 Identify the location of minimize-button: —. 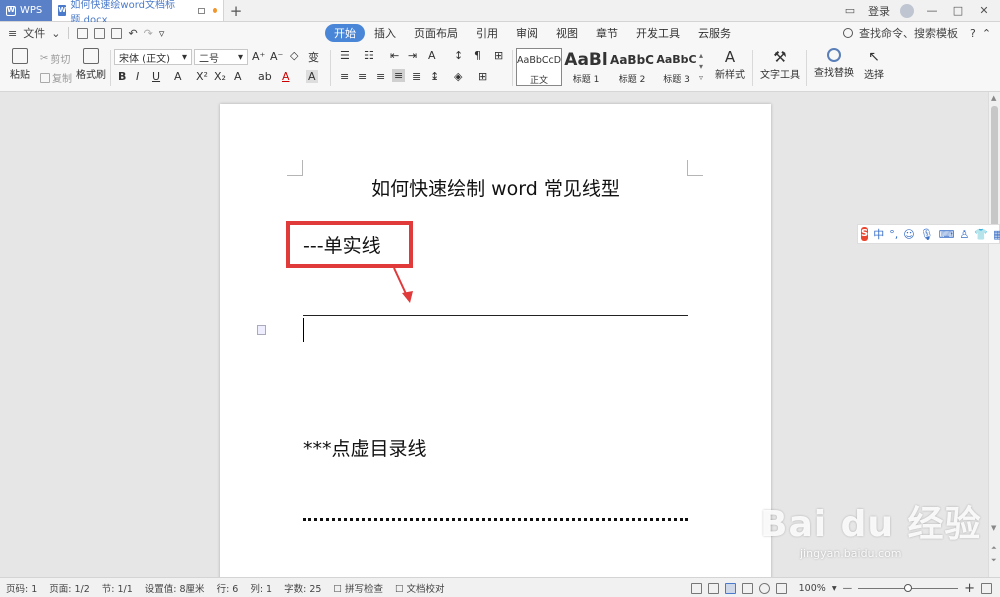
(932, 10).